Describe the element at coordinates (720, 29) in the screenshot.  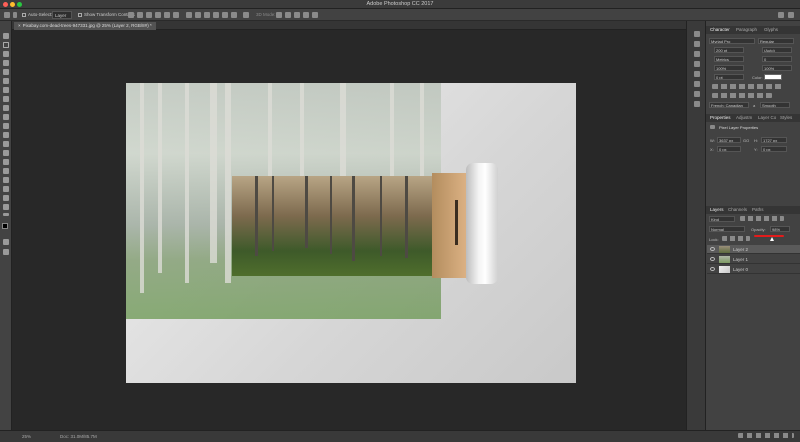
I see `tab-character: Character` at that location.